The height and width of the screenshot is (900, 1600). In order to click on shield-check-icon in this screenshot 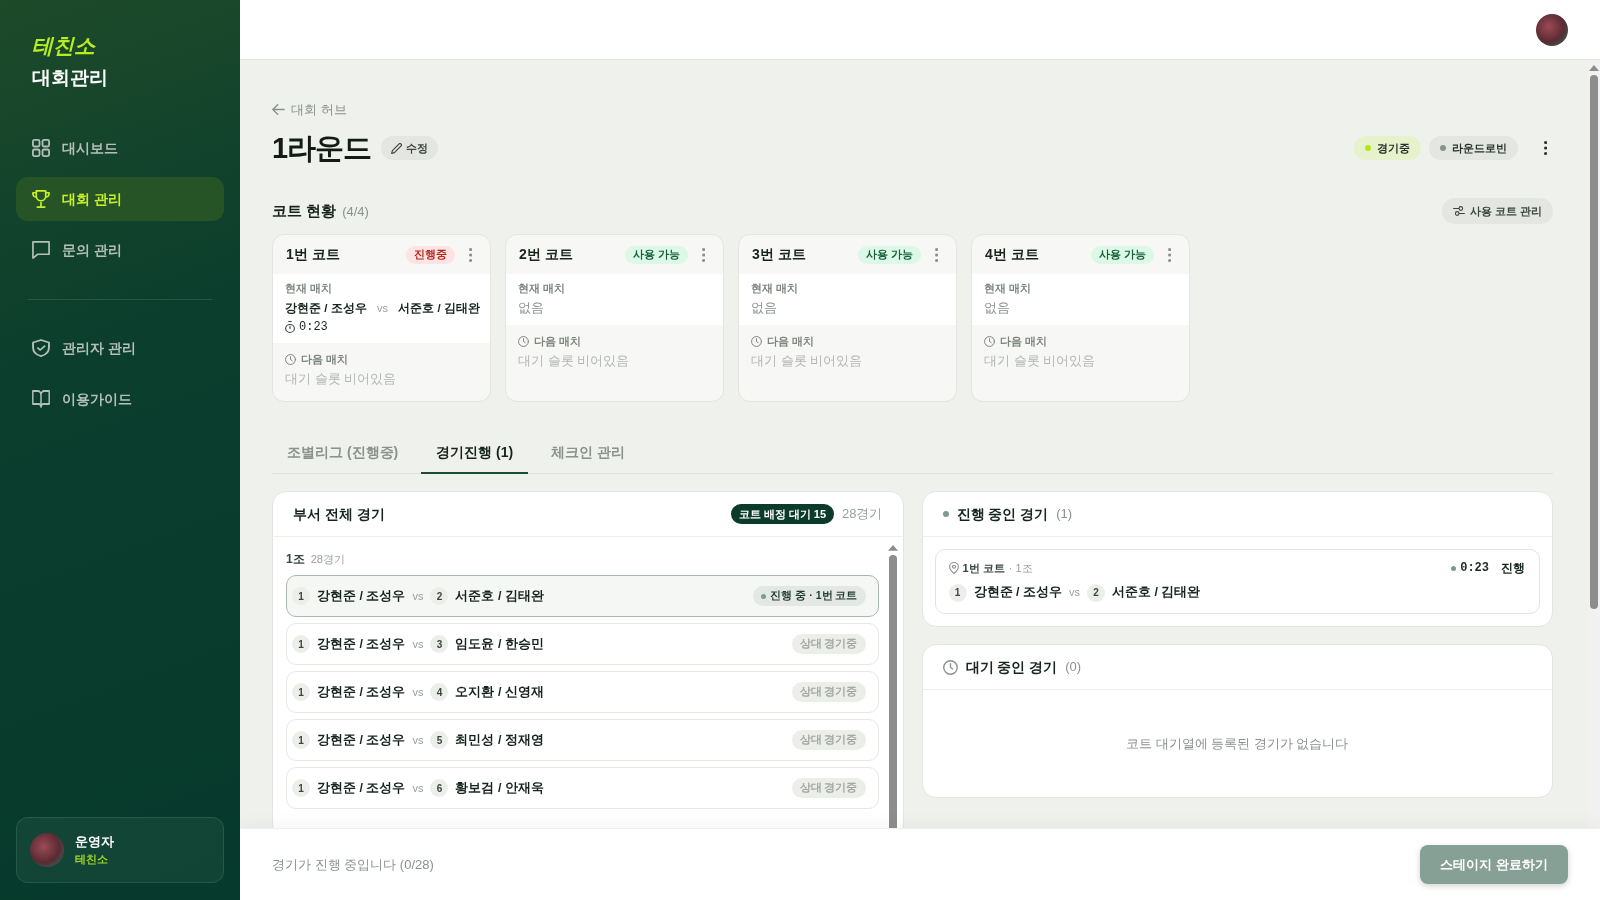, I will do `click(41, 348)`.